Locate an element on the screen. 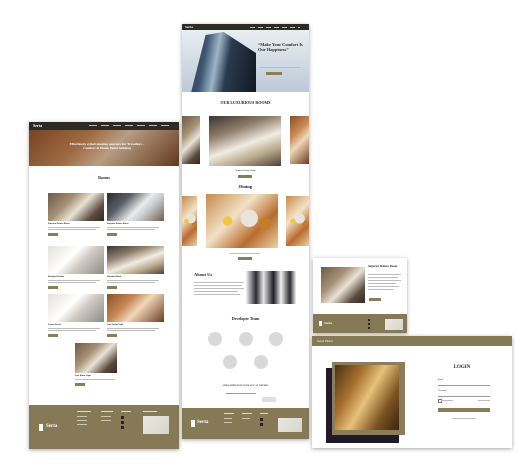 This screenshot has width=527, height=473. password-field is located at coordinates (464, 395).